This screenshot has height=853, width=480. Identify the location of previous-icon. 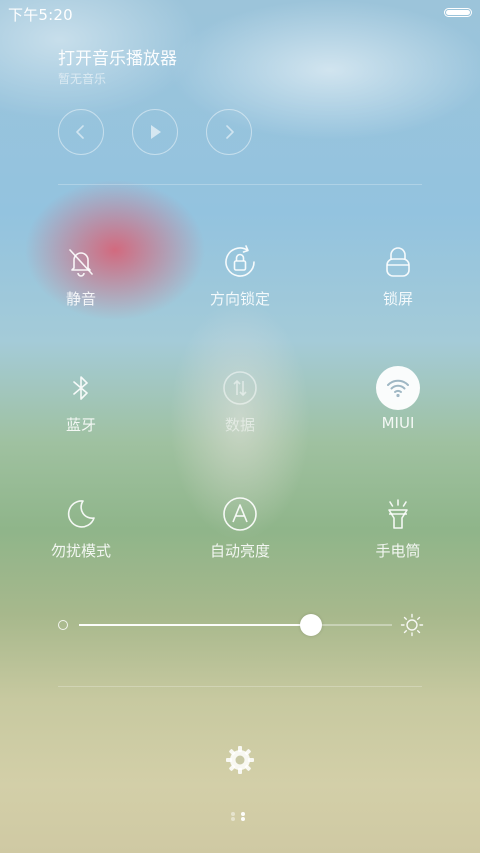
(80, 132).